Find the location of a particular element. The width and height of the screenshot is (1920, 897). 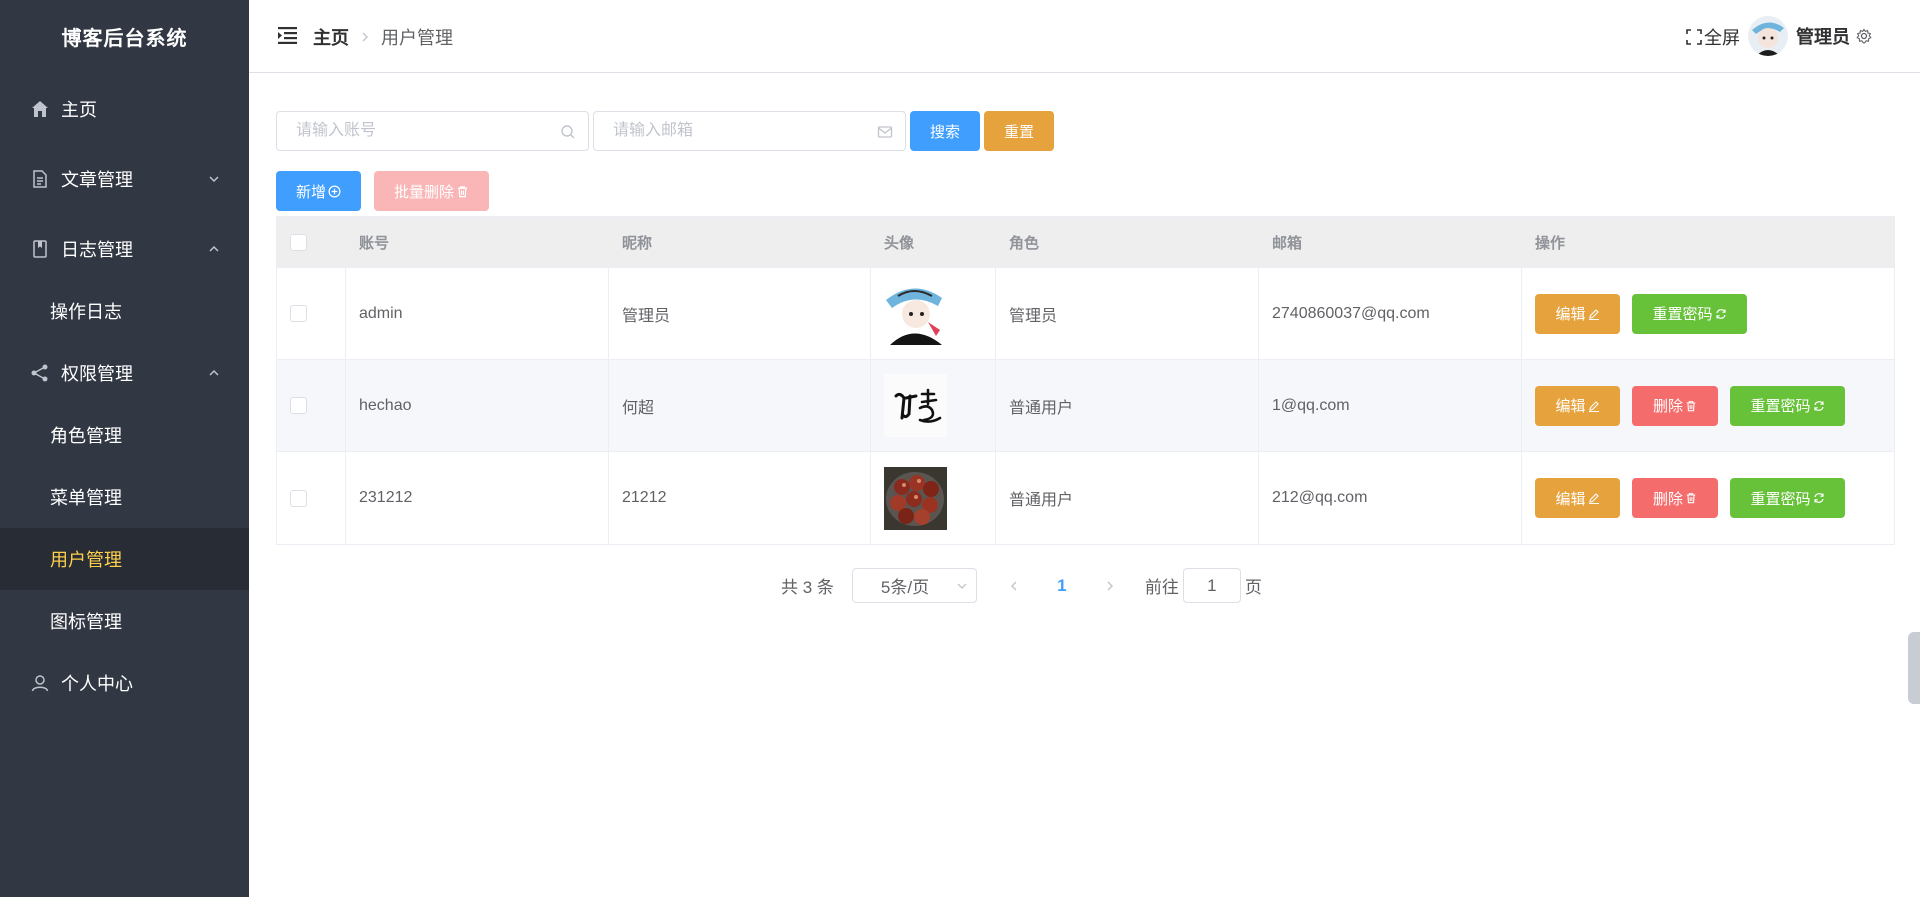

email-input is located at coordinates (749, 131).